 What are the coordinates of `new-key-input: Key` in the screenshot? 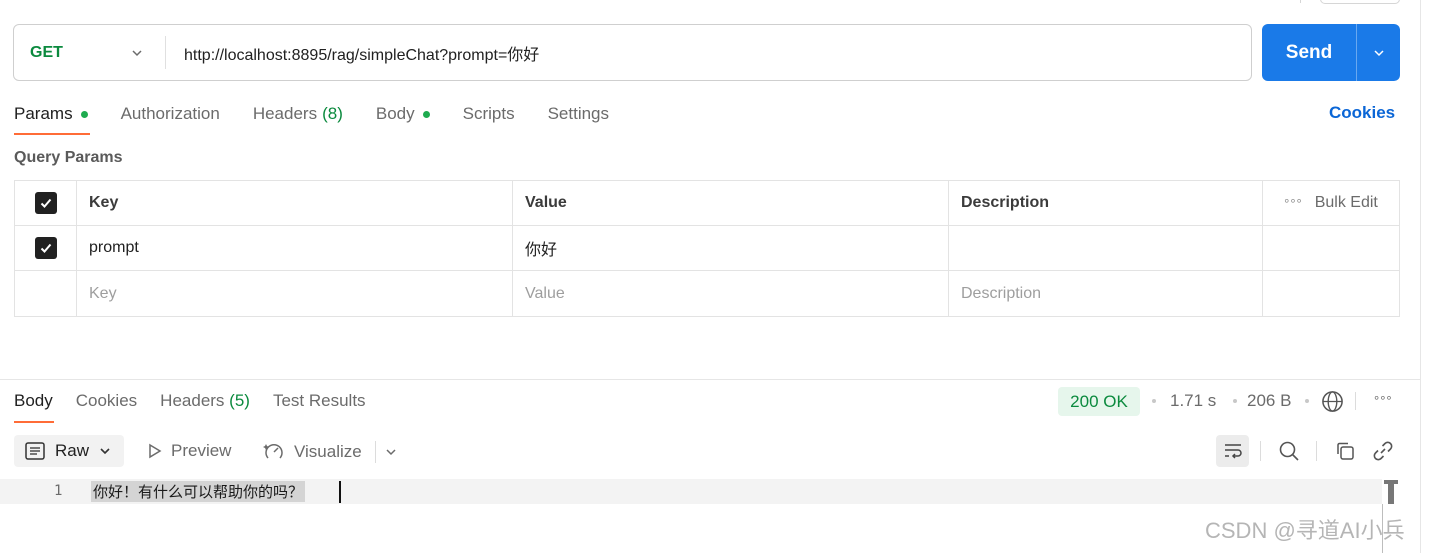 It's located at (295, 293).